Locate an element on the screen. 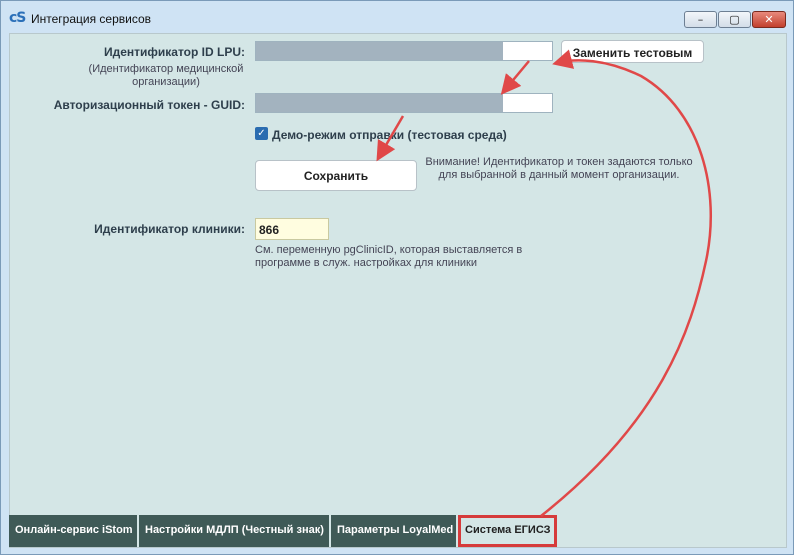  replace-with-test-button: Заменить тестовым is located at coordinates (632, 51).